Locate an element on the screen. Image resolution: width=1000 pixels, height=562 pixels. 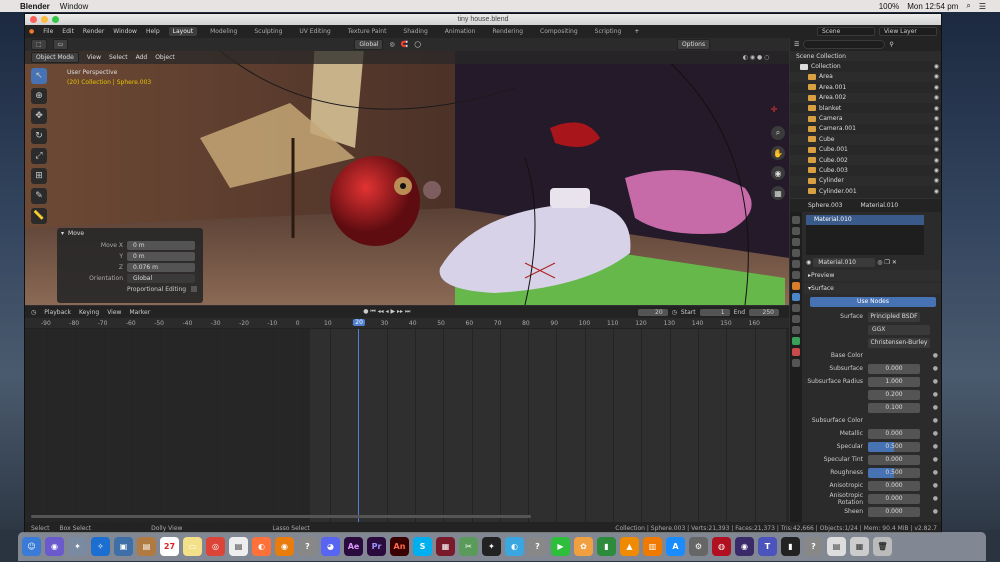
output-tab-icon is located at coordinates (796, 242).